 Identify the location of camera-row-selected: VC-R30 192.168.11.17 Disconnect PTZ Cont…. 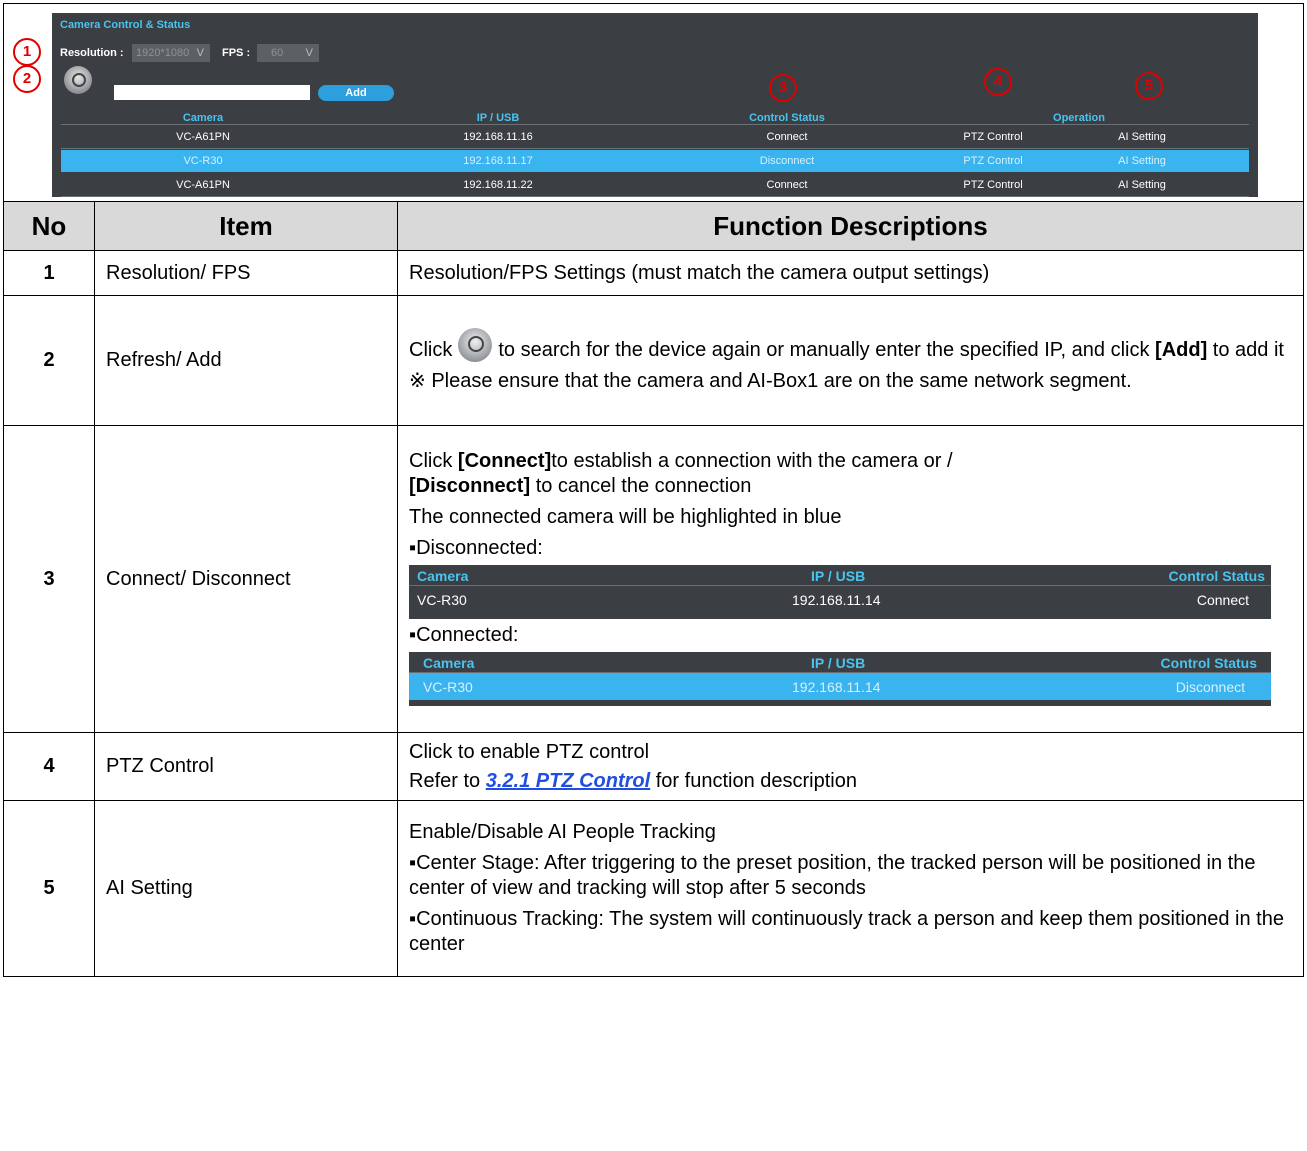
(655, 161).